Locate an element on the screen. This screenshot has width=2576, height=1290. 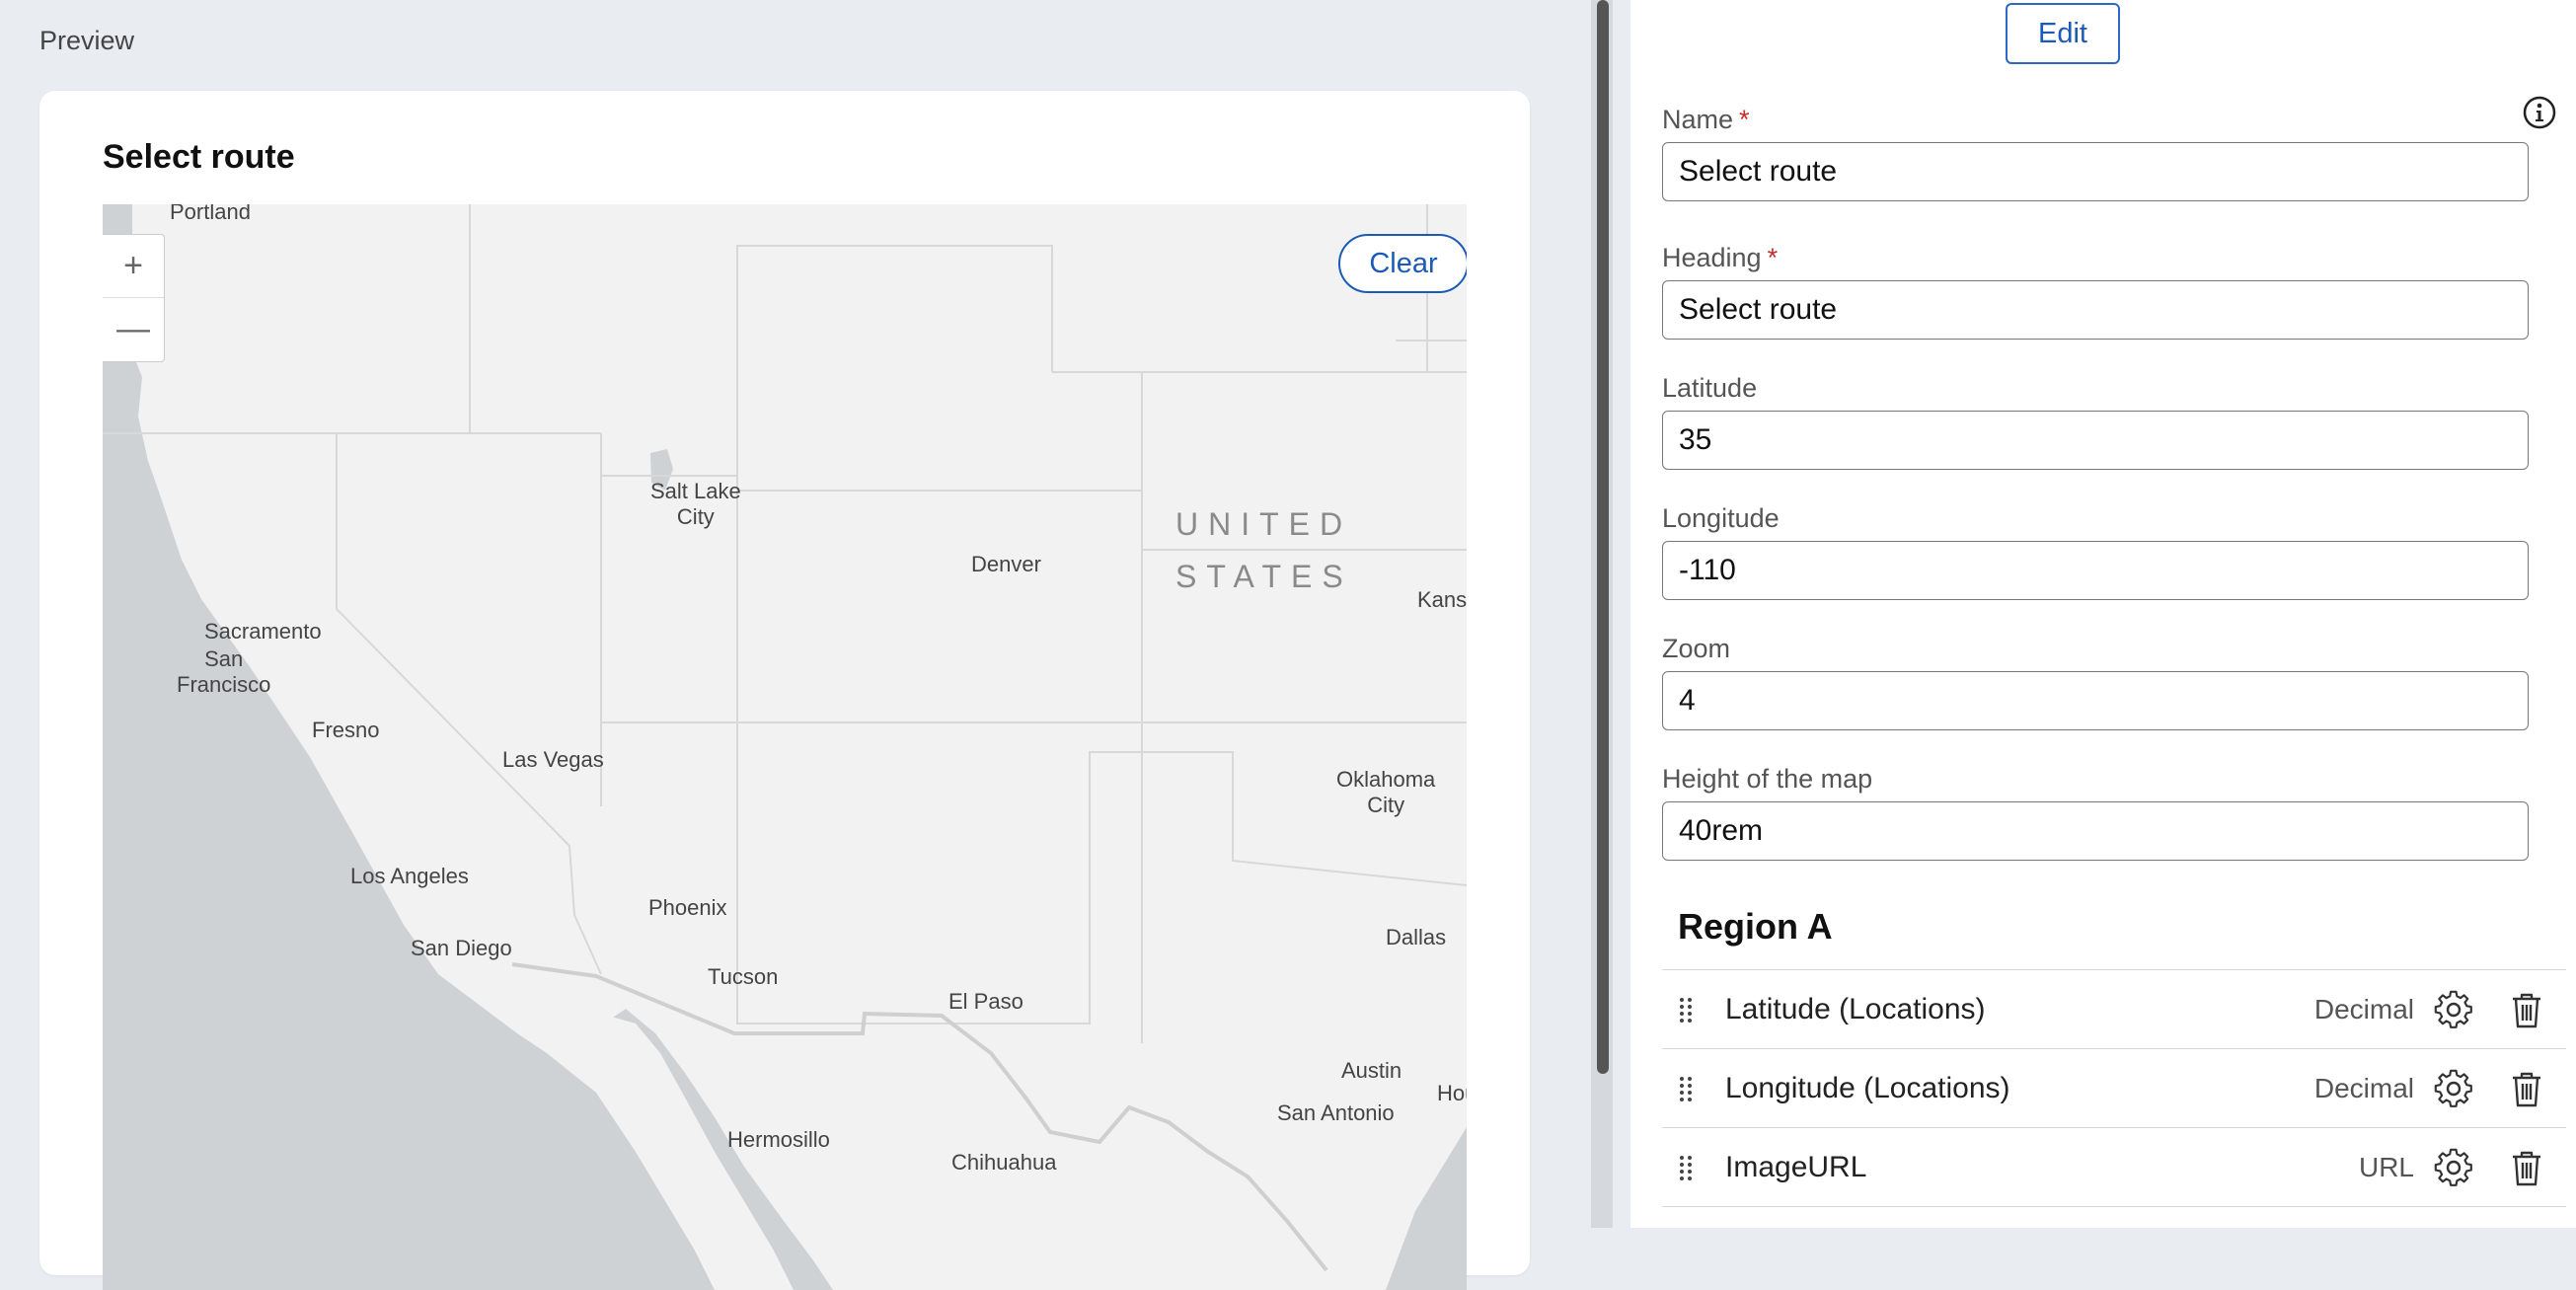
gulf-of-mexico is located at coordinates (1426, 1208).